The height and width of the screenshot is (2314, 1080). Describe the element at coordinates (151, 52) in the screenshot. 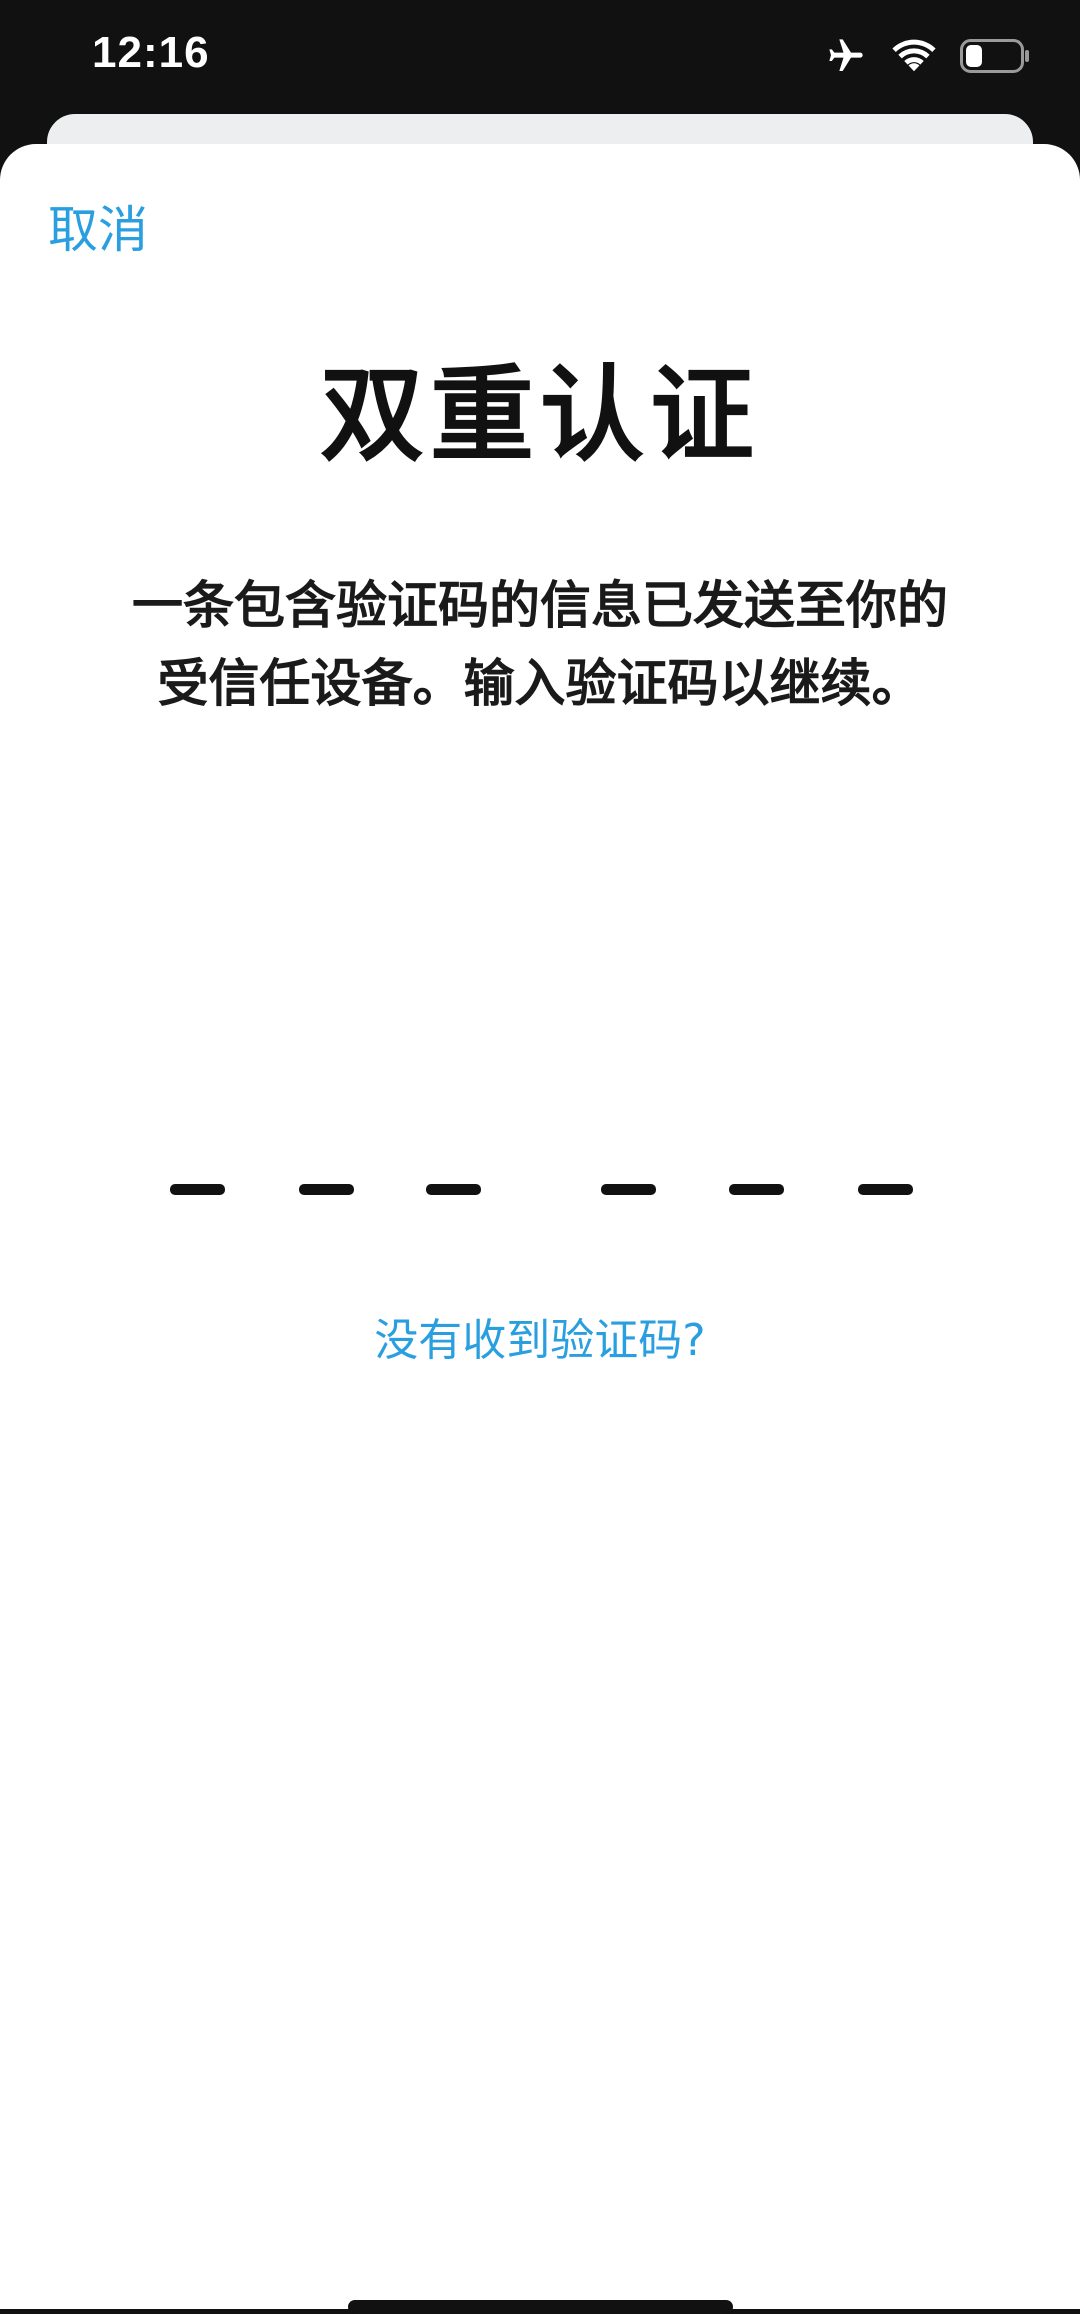

I see `status-time: 12:16` at that location.